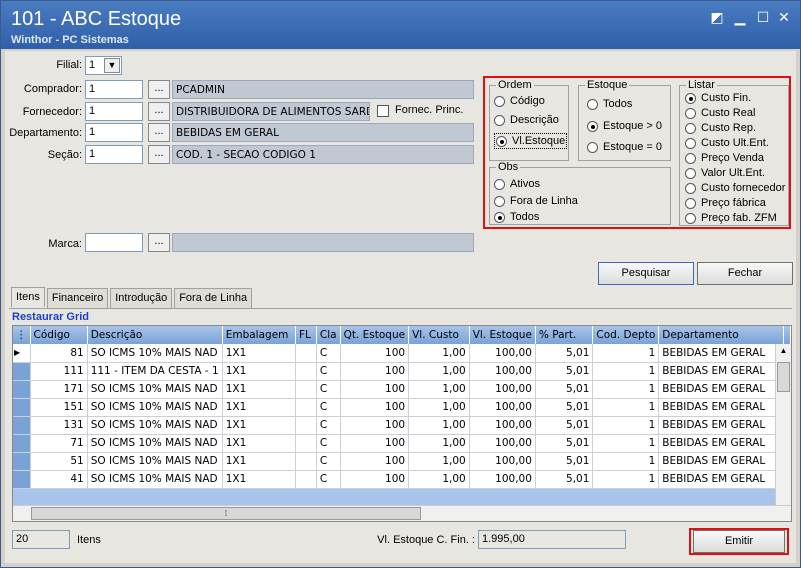 This screenshot has height=568, width=801. Describe the element at coordinates (783, 424) in the screenshot. I see `vertical-scrollbar: ▲` at that location.